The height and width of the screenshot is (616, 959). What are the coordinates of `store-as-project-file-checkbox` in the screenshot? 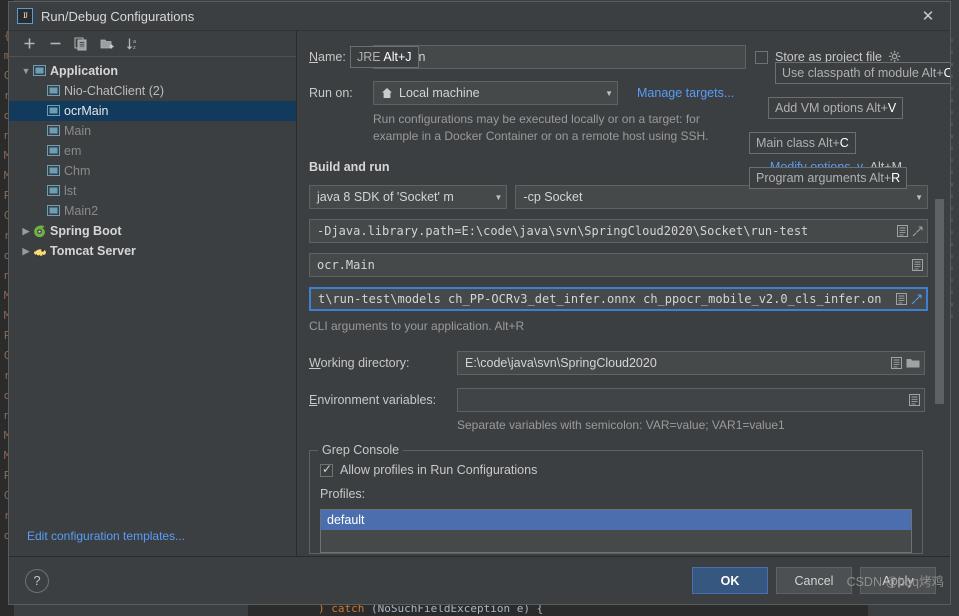 It's located at (761, 57).